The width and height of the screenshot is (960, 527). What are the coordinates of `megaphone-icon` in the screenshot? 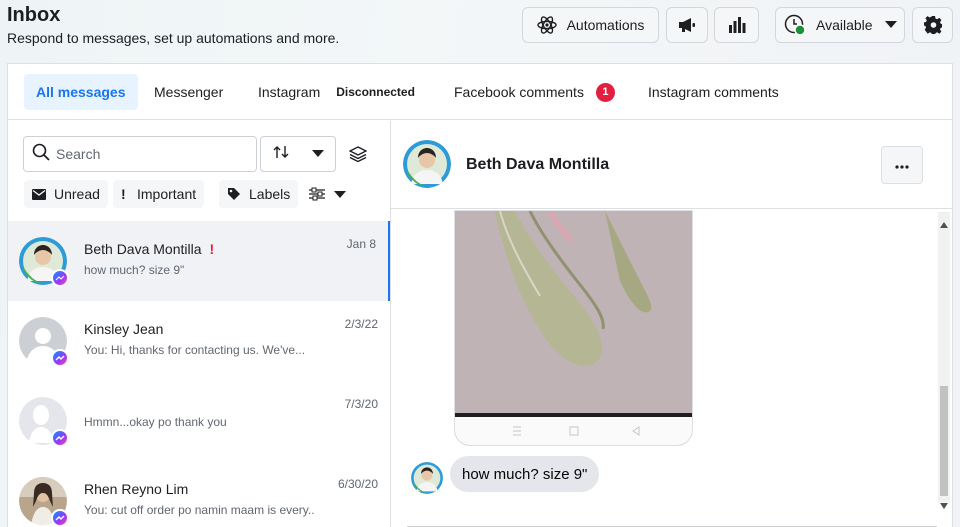 It's located at (687, 25).